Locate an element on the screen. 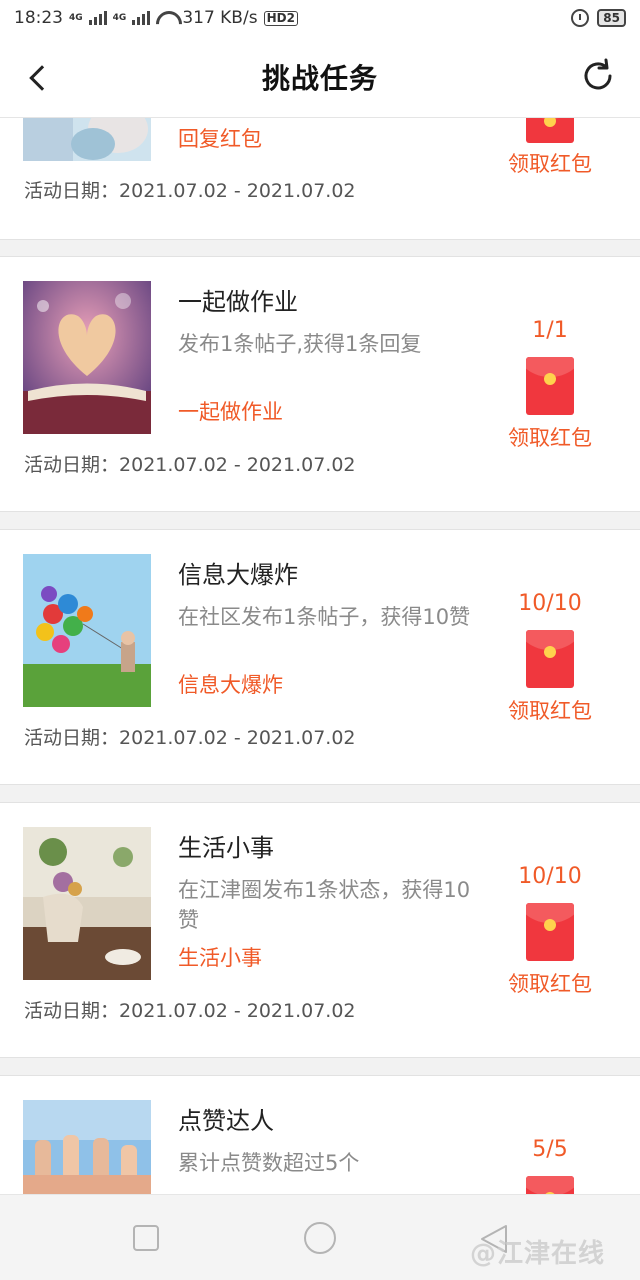 The width and height of the screenshot is (640, 1280). task-description: 累计点赞数超过5个 is located at coordinates (269, 1163).